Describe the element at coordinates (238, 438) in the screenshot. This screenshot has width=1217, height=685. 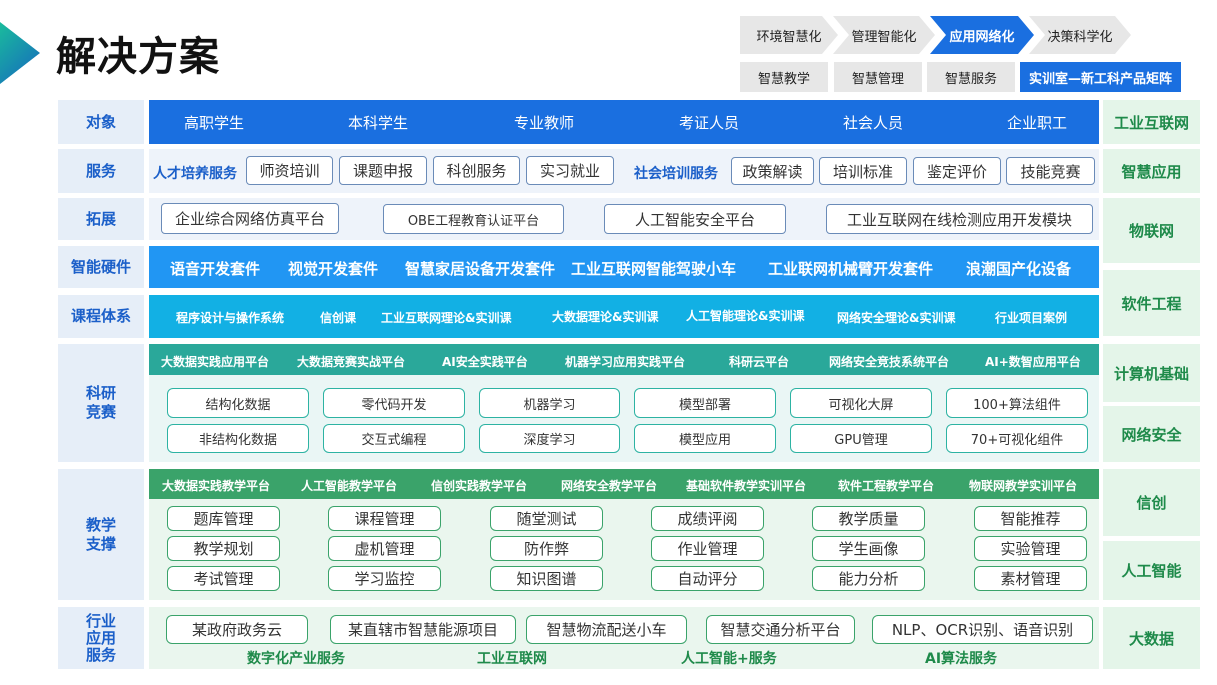
I see `research-feature: 非结构化数据` at that location.